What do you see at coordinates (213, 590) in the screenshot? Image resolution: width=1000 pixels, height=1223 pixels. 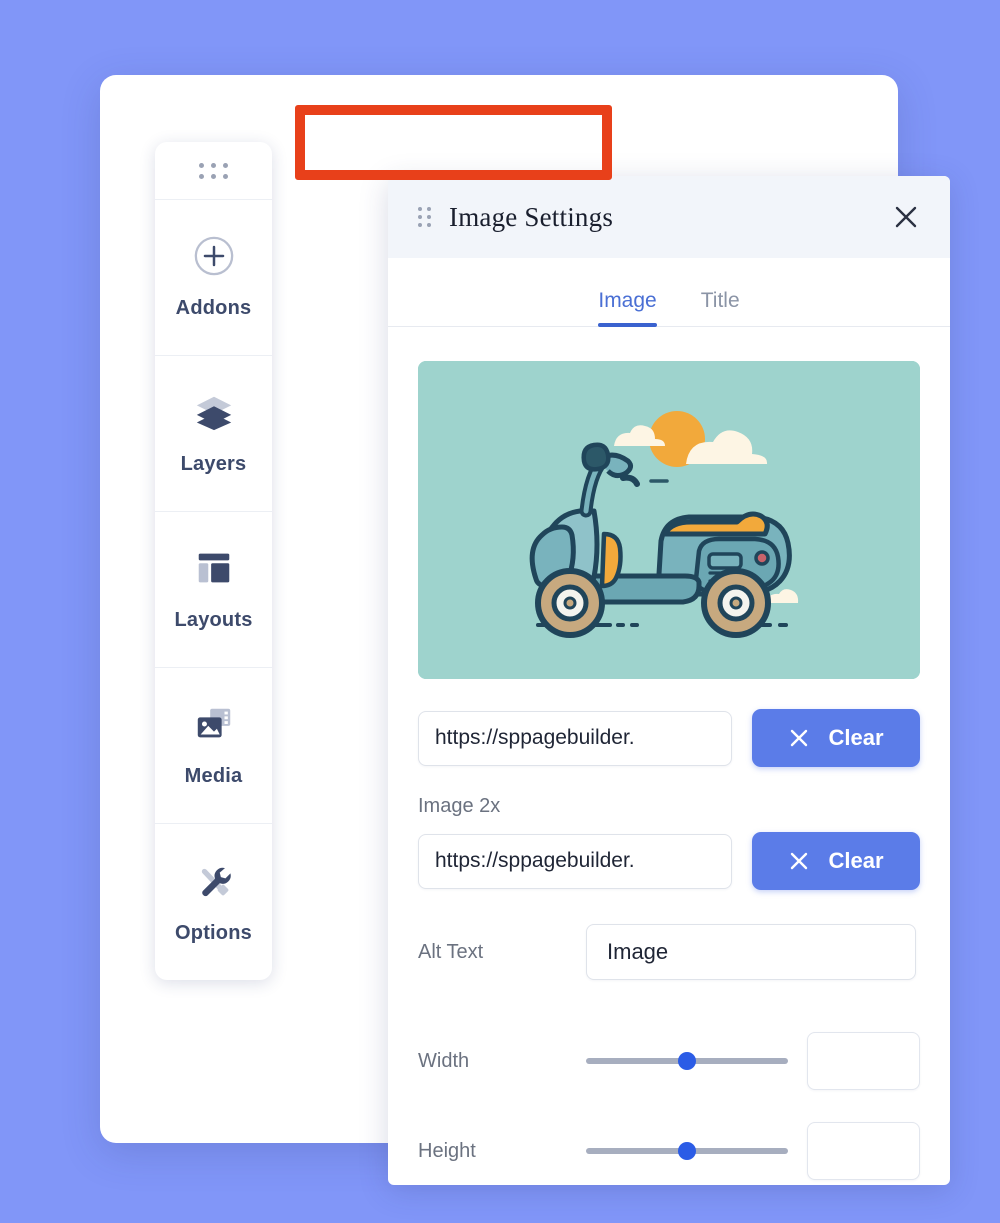 I see `sidebar-item-layouts: Layouts` at bounding box center [213, 590].